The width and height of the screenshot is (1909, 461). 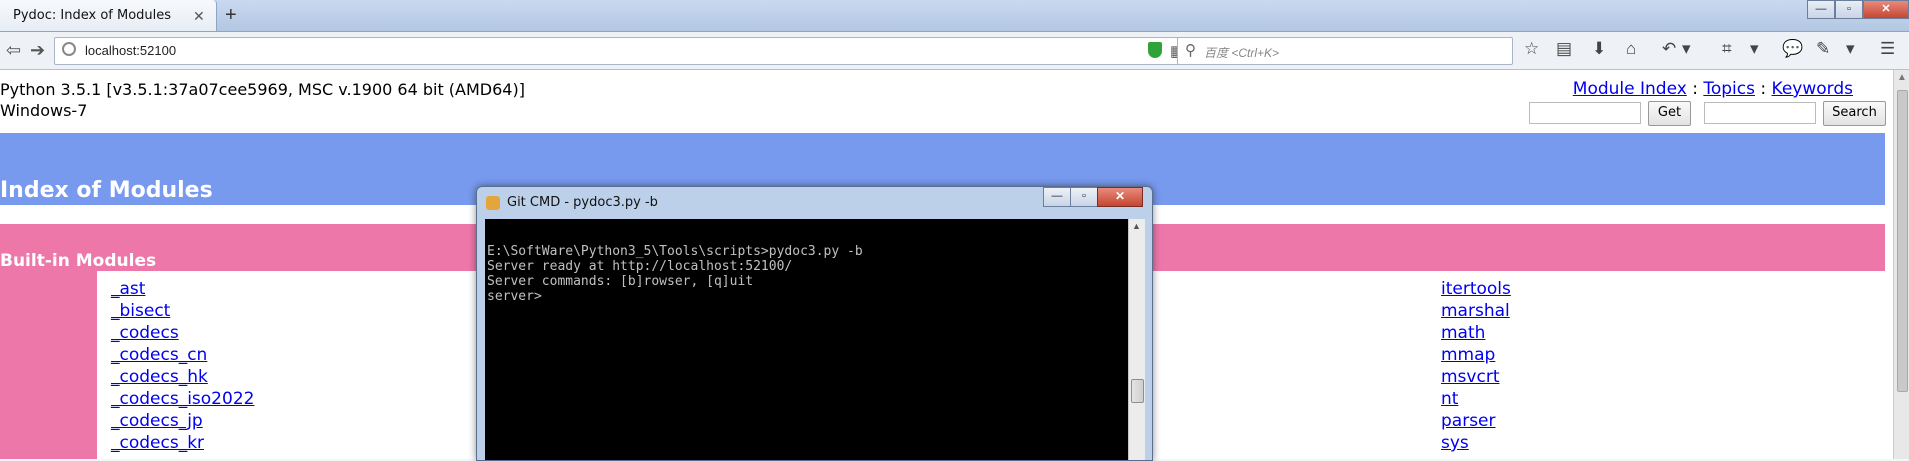 I want to click on module-link: sys, so click(x=1476, y=443).